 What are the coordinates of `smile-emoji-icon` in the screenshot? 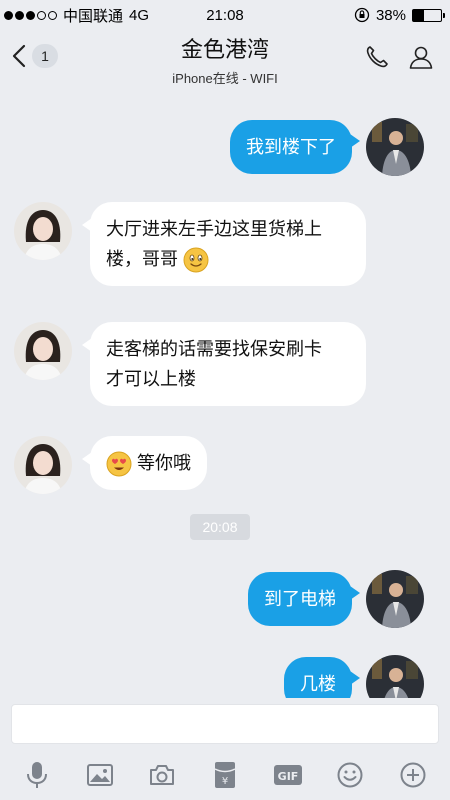 It's located at (196, 260).